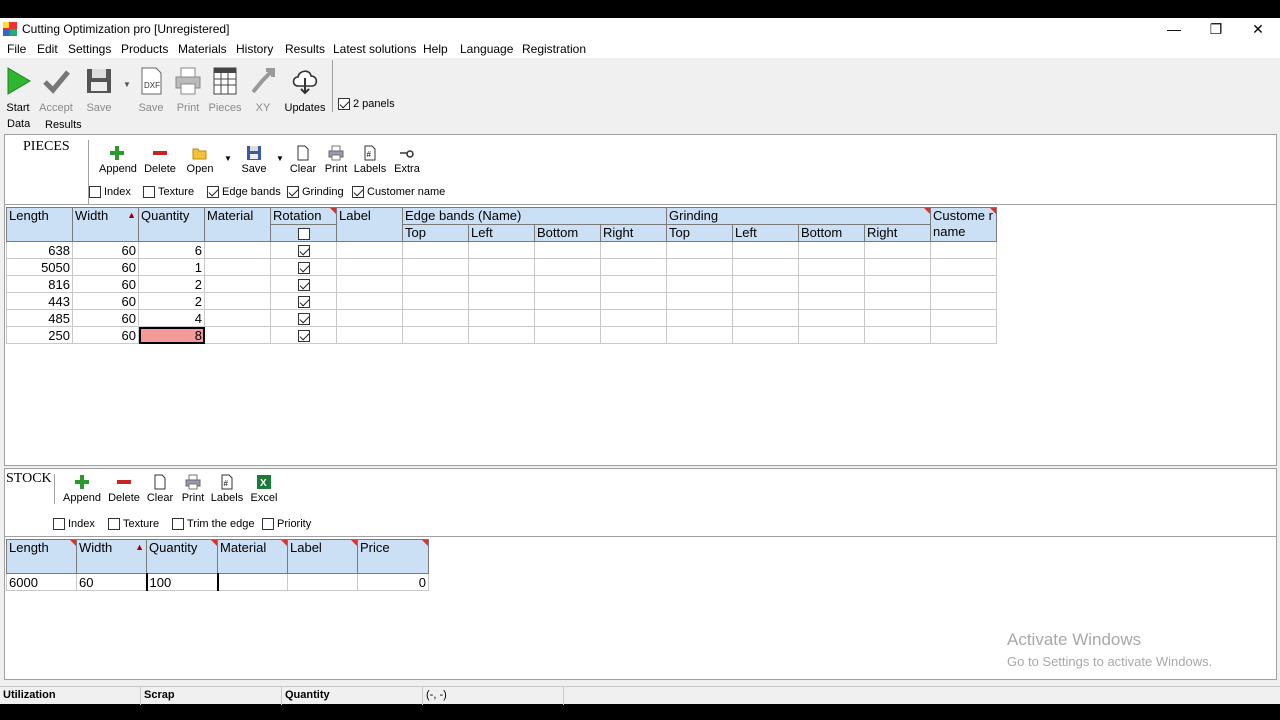 This screenshot has width=1280, height=720. Describe the element at coordinates (286, 524) in the screenshot. I see `stock-priority-checkbox: Priority` at that location.